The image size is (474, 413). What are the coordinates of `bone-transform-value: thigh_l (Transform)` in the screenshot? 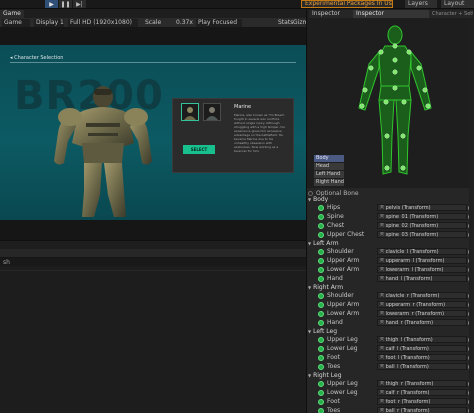 It's located at (409, 340).